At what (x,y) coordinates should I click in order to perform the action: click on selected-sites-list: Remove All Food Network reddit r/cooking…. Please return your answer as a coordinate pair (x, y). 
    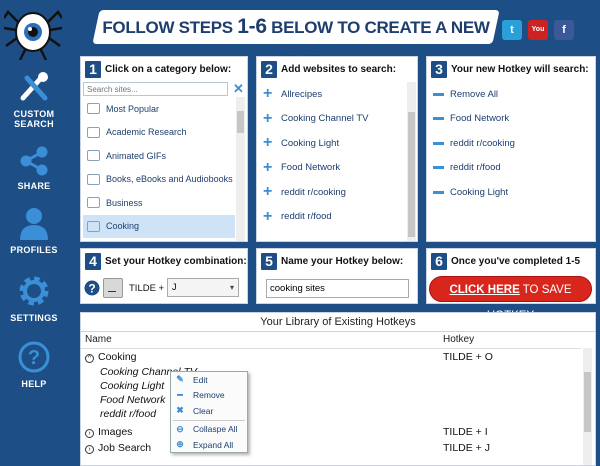
    Looking at the image, I should click on (509, 143).